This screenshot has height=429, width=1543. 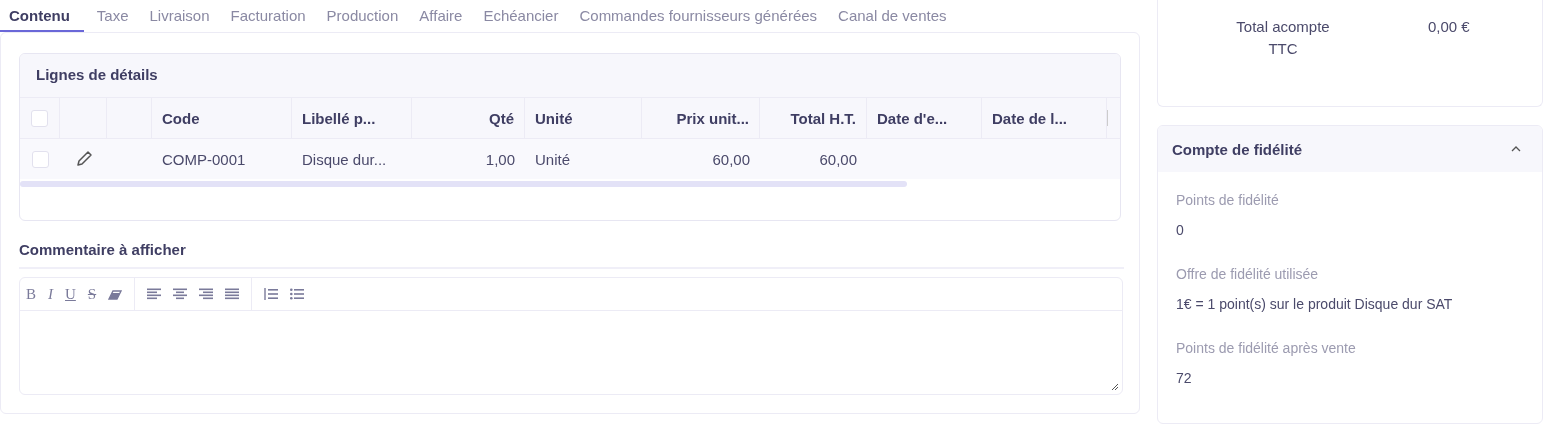 What do you see at coordinates (92, 294) in the screenshot?
I see `strike-button: S` at bounding box center [92, 294].